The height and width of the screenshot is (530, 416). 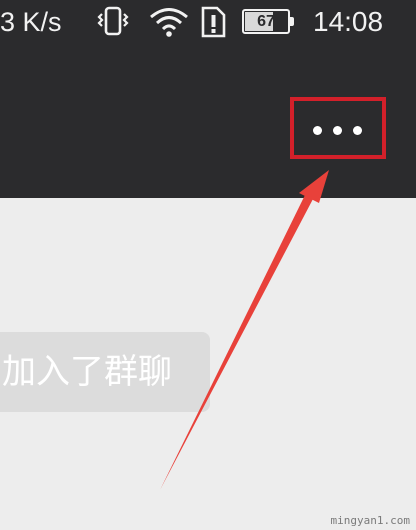 I want to click on sim-alert-icon, so click(x=213, y=22).